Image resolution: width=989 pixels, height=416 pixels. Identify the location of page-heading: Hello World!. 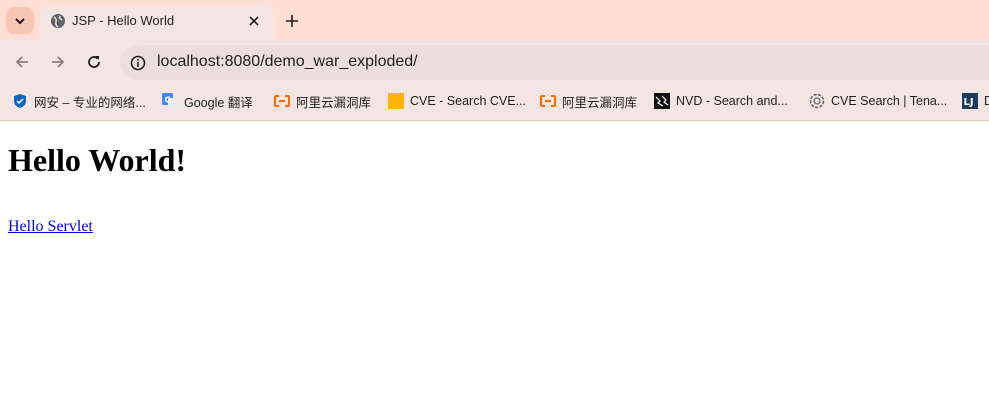
(97, 160).